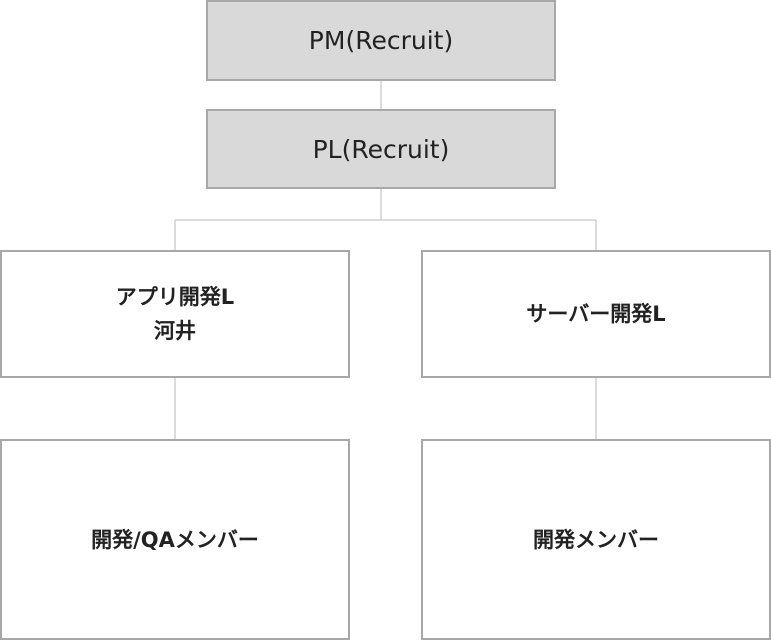  I want to click on app-lead-node: アプリ開発L 河井, so click(175, 314).